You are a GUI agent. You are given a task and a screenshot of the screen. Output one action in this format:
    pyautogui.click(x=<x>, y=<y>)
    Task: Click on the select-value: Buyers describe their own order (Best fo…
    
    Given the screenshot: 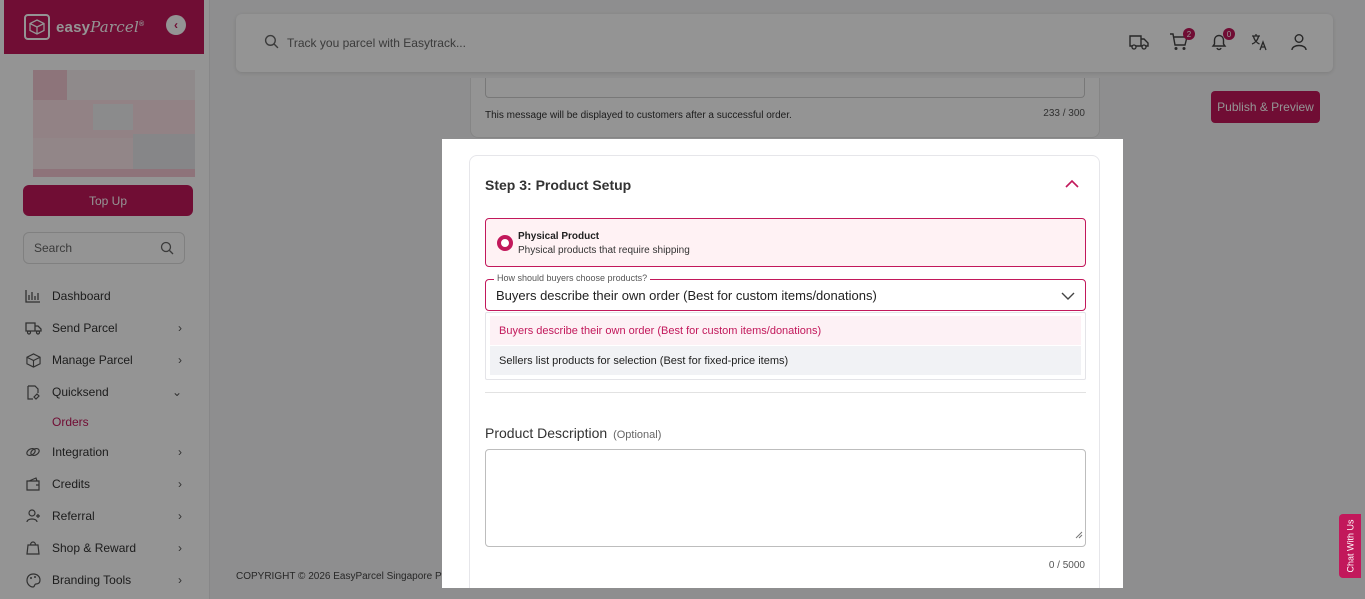 What is the action you would take?
    pyautogui.click(x=686, y=295)
    